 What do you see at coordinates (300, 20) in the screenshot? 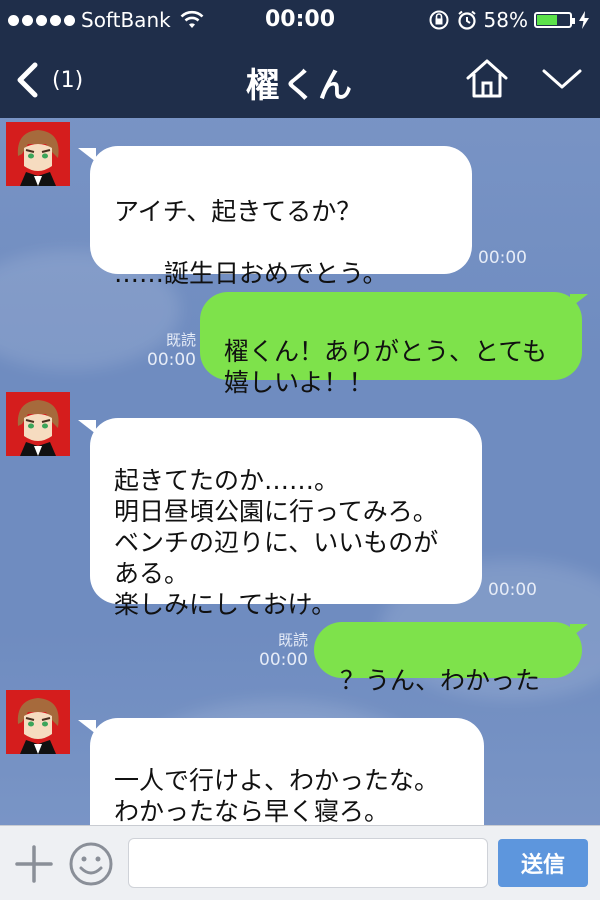
I see `status-bar: SoftBank 00:00 58%` at bounding box center [300, 20].